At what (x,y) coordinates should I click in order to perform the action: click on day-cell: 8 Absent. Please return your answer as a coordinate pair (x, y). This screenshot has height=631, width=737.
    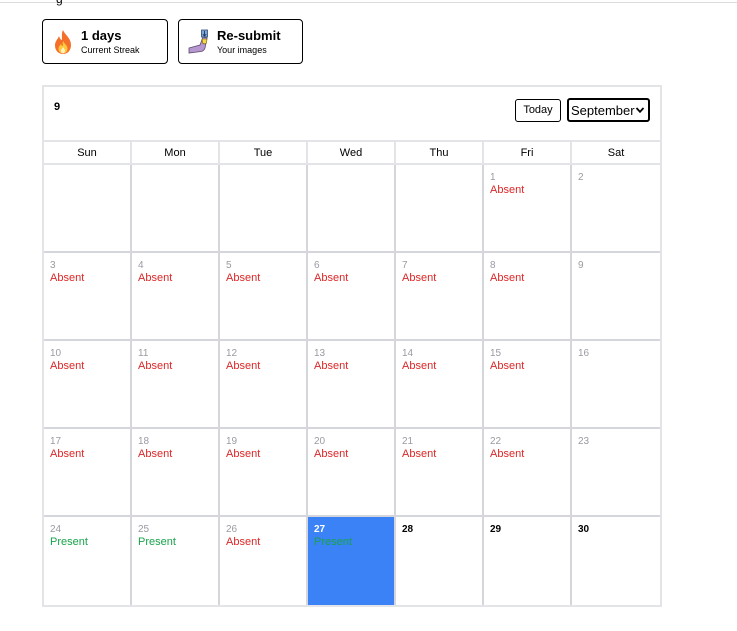
    Looking at the image, I should click on (528, 297).